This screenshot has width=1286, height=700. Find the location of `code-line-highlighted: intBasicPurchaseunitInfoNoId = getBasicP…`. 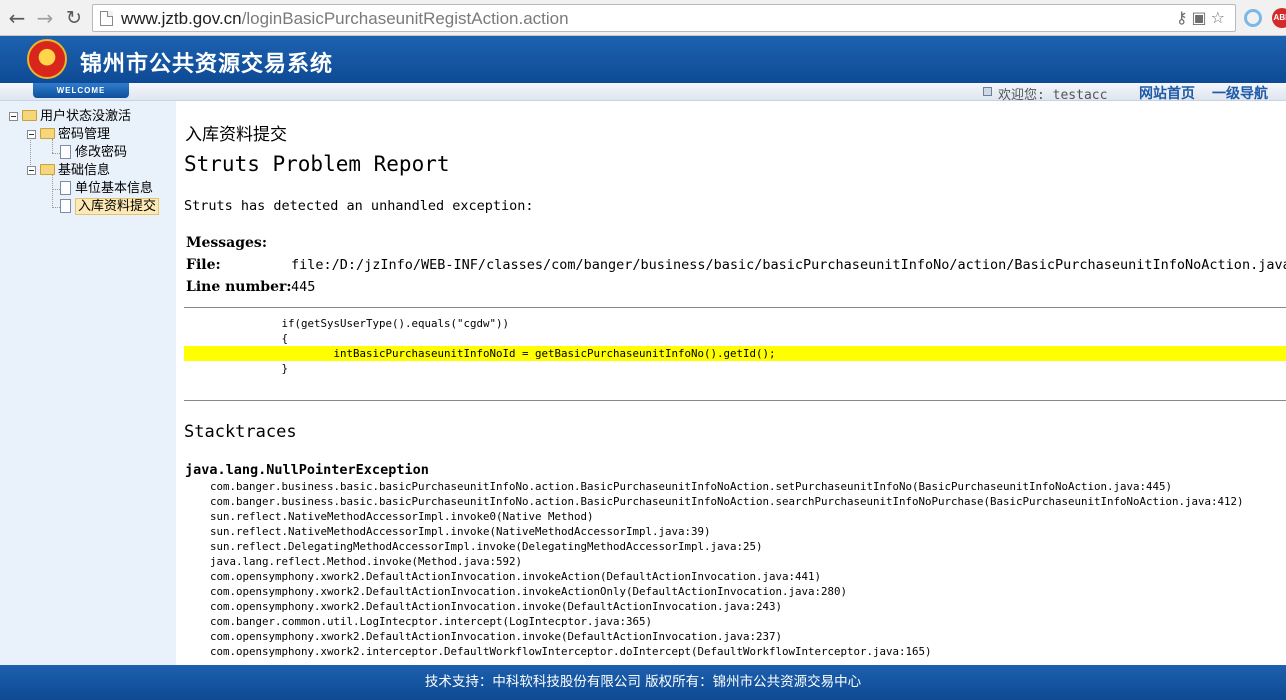

code-line-highlighted: intBasicPurchaseunitInfoNoId = getBasicP… is located at coordinates (735, 353).